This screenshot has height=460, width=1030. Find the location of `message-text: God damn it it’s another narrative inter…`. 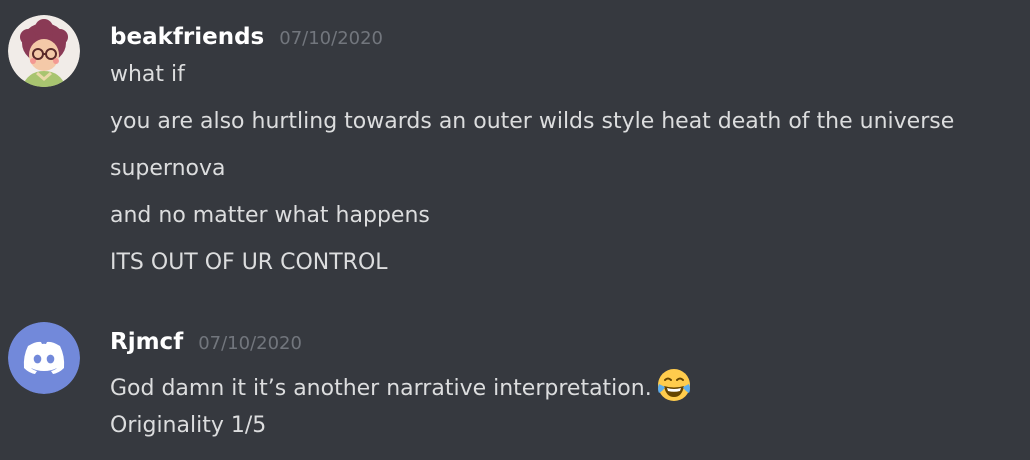

message-text: God damn it it’s another narrative inter… is located at coordinates (381, 388).